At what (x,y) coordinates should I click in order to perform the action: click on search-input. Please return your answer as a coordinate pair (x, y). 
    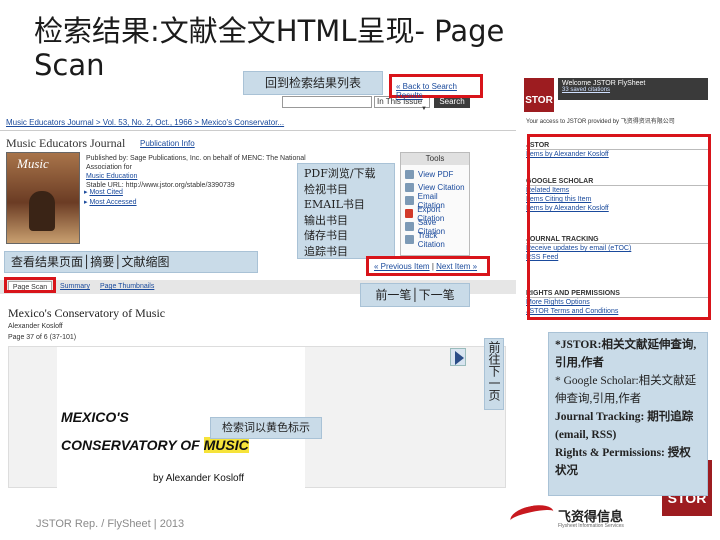
    Looking at the image, I should click on (327, 102).